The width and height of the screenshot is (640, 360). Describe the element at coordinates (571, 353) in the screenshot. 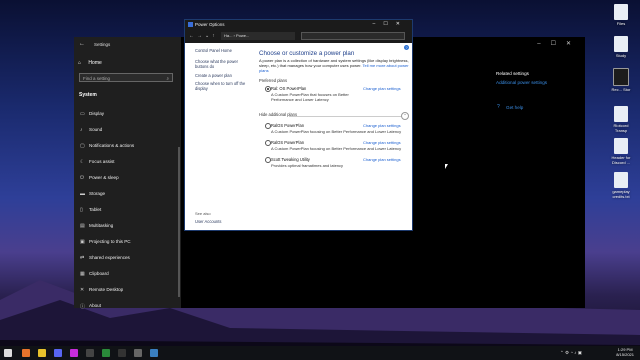

I see `tray-icons: ⌃ ⚙ ◔ ♪ ▣` at that location.